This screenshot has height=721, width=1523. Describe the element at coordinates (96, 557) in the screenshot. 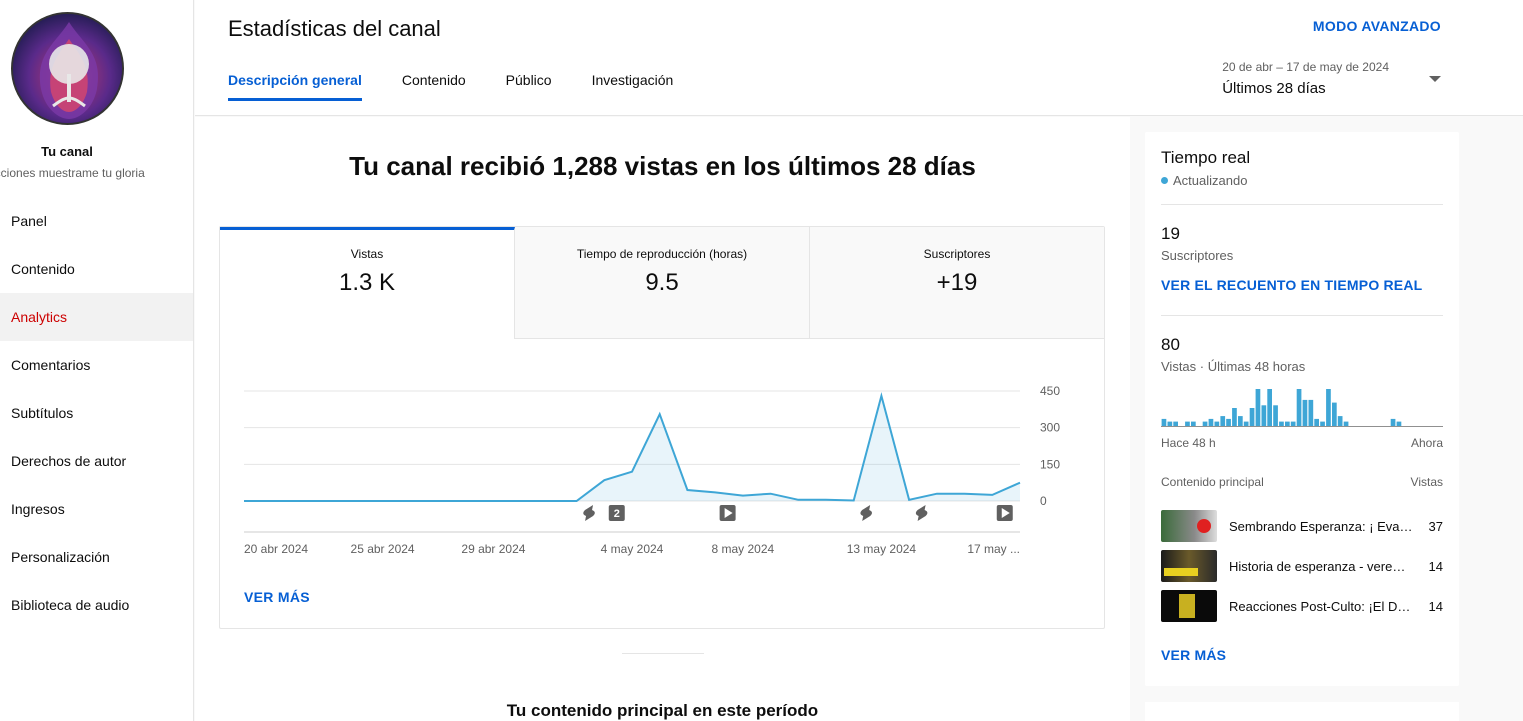

I see `sidebar-item-customization: Personalización` at that location.